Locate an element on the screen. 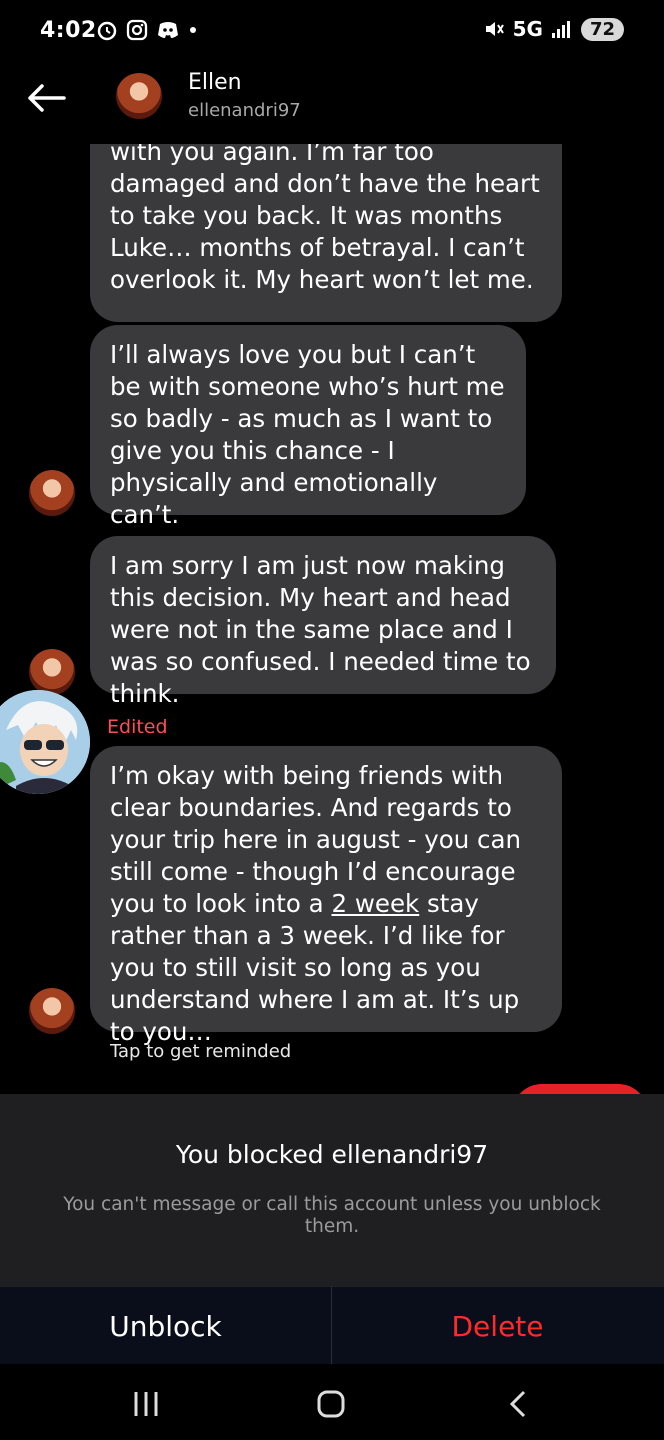 The width and height of the screenshot is (664, 1440). block-action-bar: Unblock Delete is located at coordinates (332, 1325).